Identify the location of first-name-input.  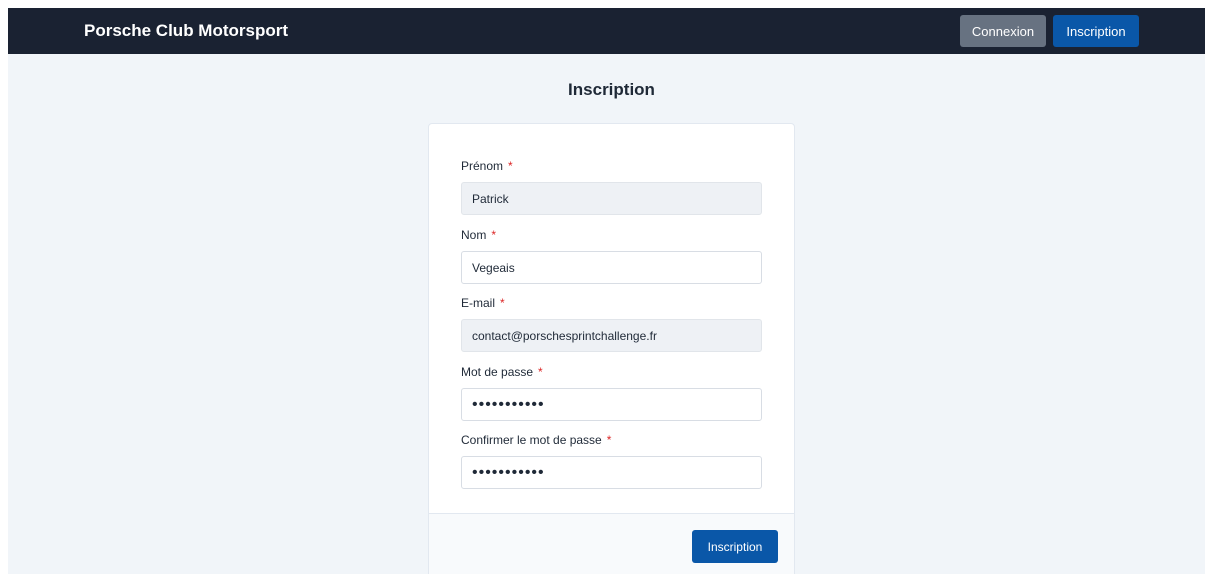
(611, 198).